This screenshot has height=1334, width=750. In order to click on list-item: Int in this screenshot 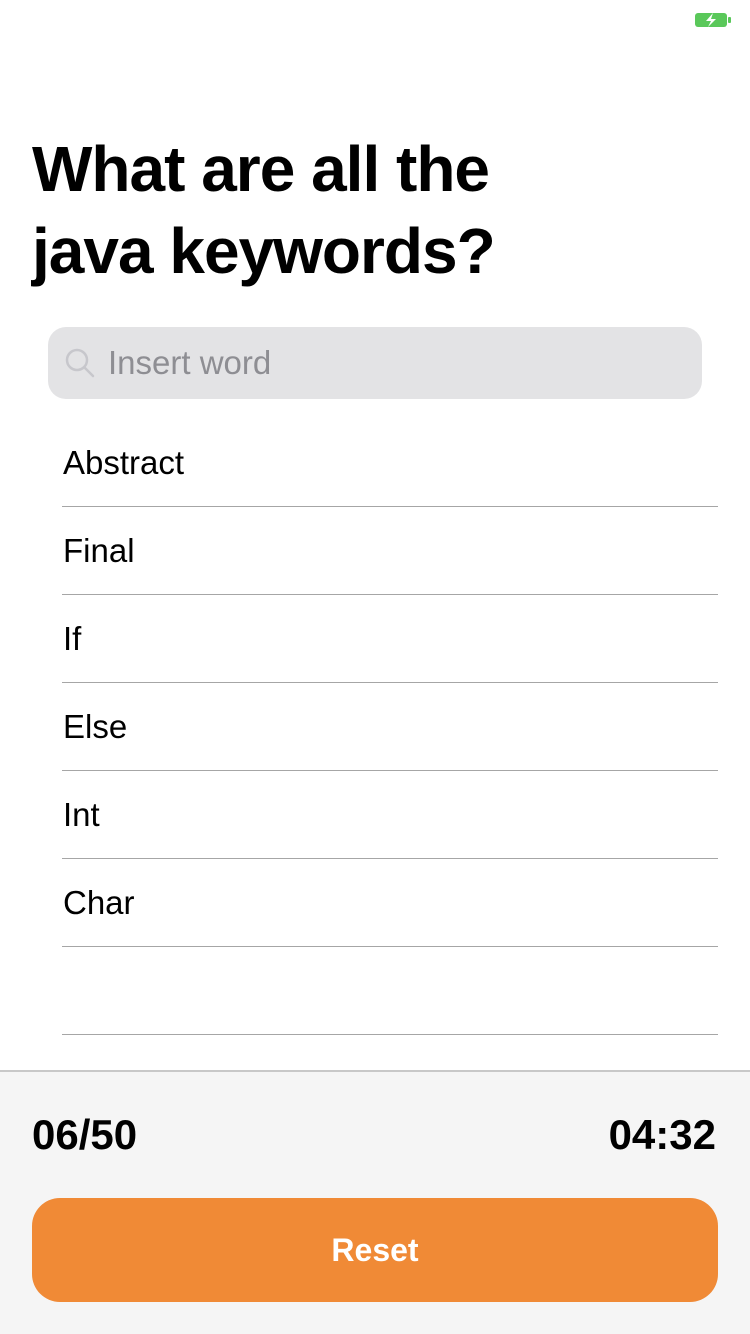, I will do `click(390, 815)`.